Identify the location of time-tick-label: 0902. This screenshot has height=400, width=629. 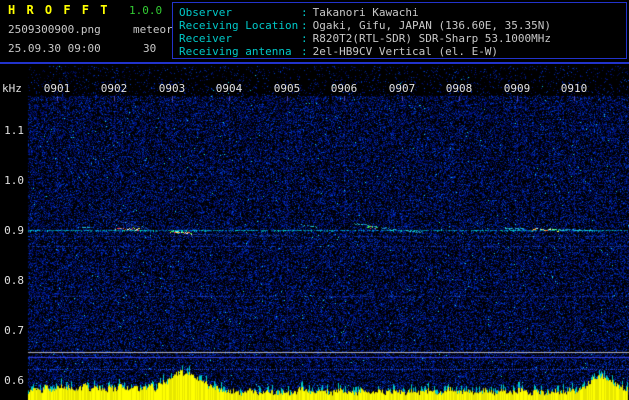
(114, 88).